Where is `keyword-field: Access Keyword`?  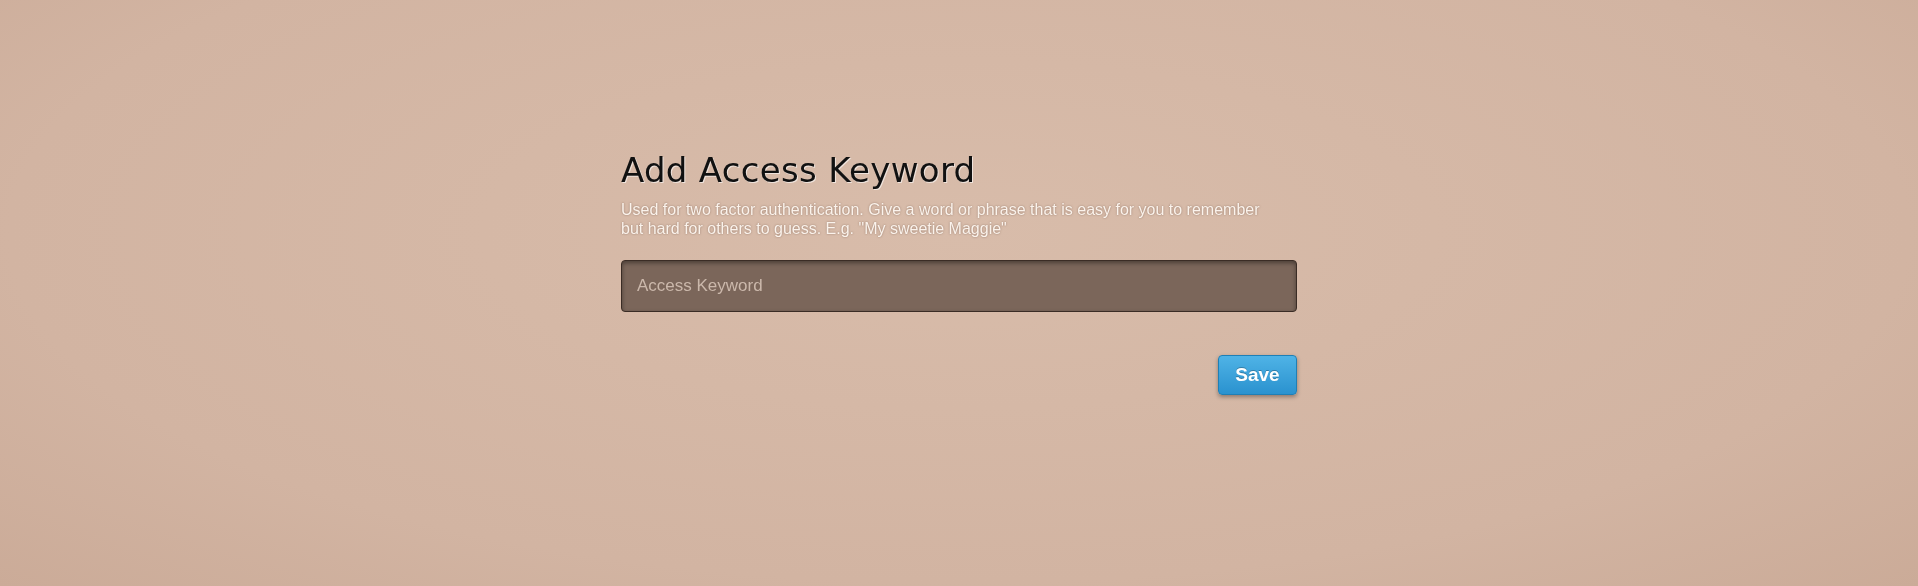
keyword-field: Access Keyword is located at coordinates (959, 286).